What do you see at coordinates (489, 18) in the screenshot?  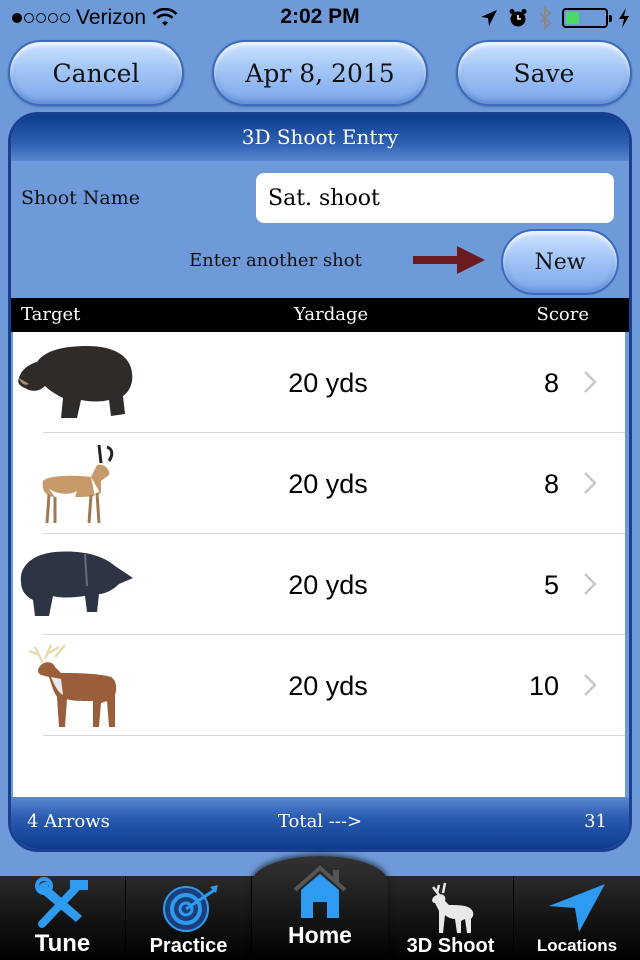 I see `location-icon` at bounding box center [489, 18].